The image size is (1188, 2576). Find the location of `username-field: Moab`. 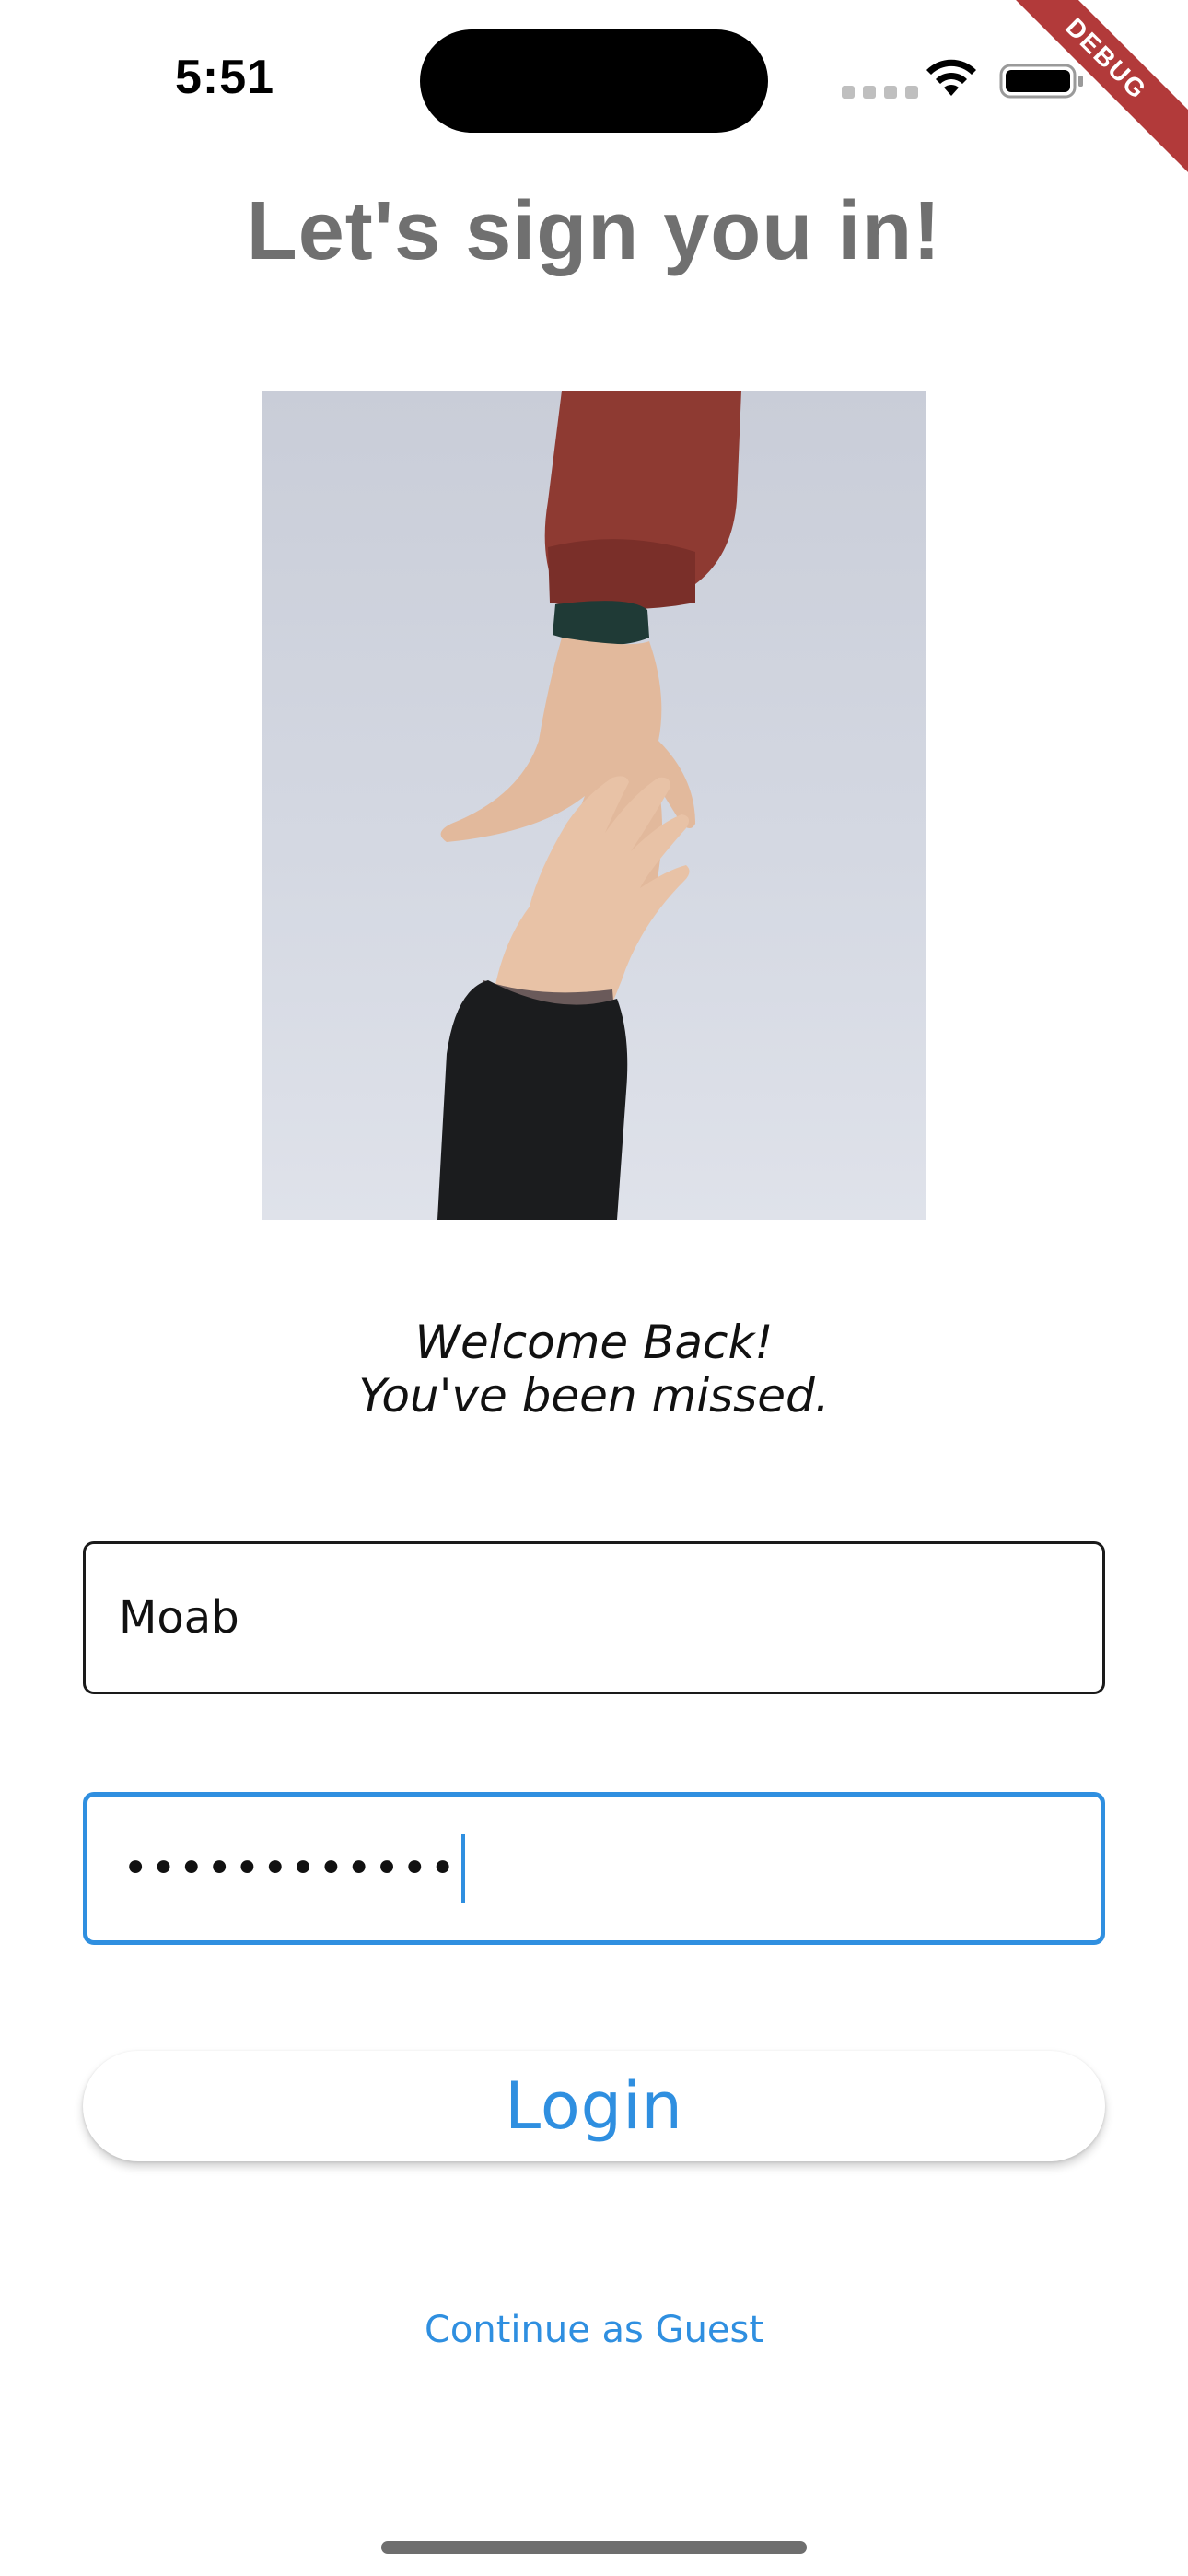

username-field: Moab is located at coordinates (594, 1617).